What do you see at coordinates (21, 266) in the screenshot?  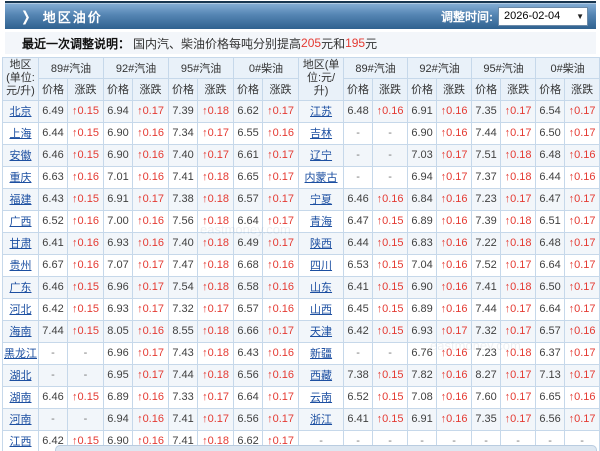 I see `region-link: 贵州` at bounding box center [21, 266].